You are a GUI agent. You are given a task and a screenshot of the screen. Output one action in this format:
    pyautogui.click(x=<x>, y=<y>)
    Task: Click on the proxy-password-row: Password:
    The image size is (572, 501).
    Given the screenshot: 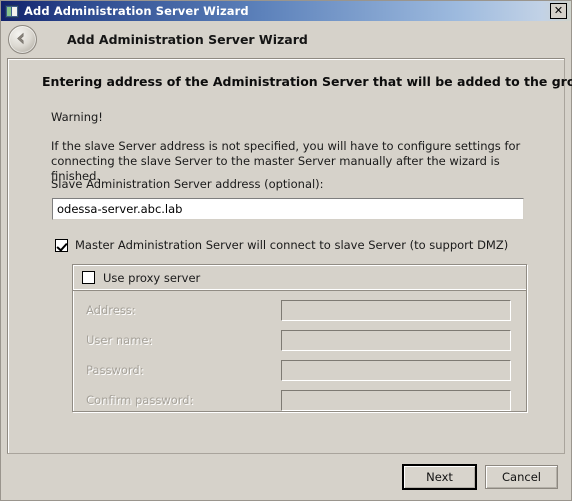 What is the action you would take?
    pyautogui.click(x=299, y=370)
    